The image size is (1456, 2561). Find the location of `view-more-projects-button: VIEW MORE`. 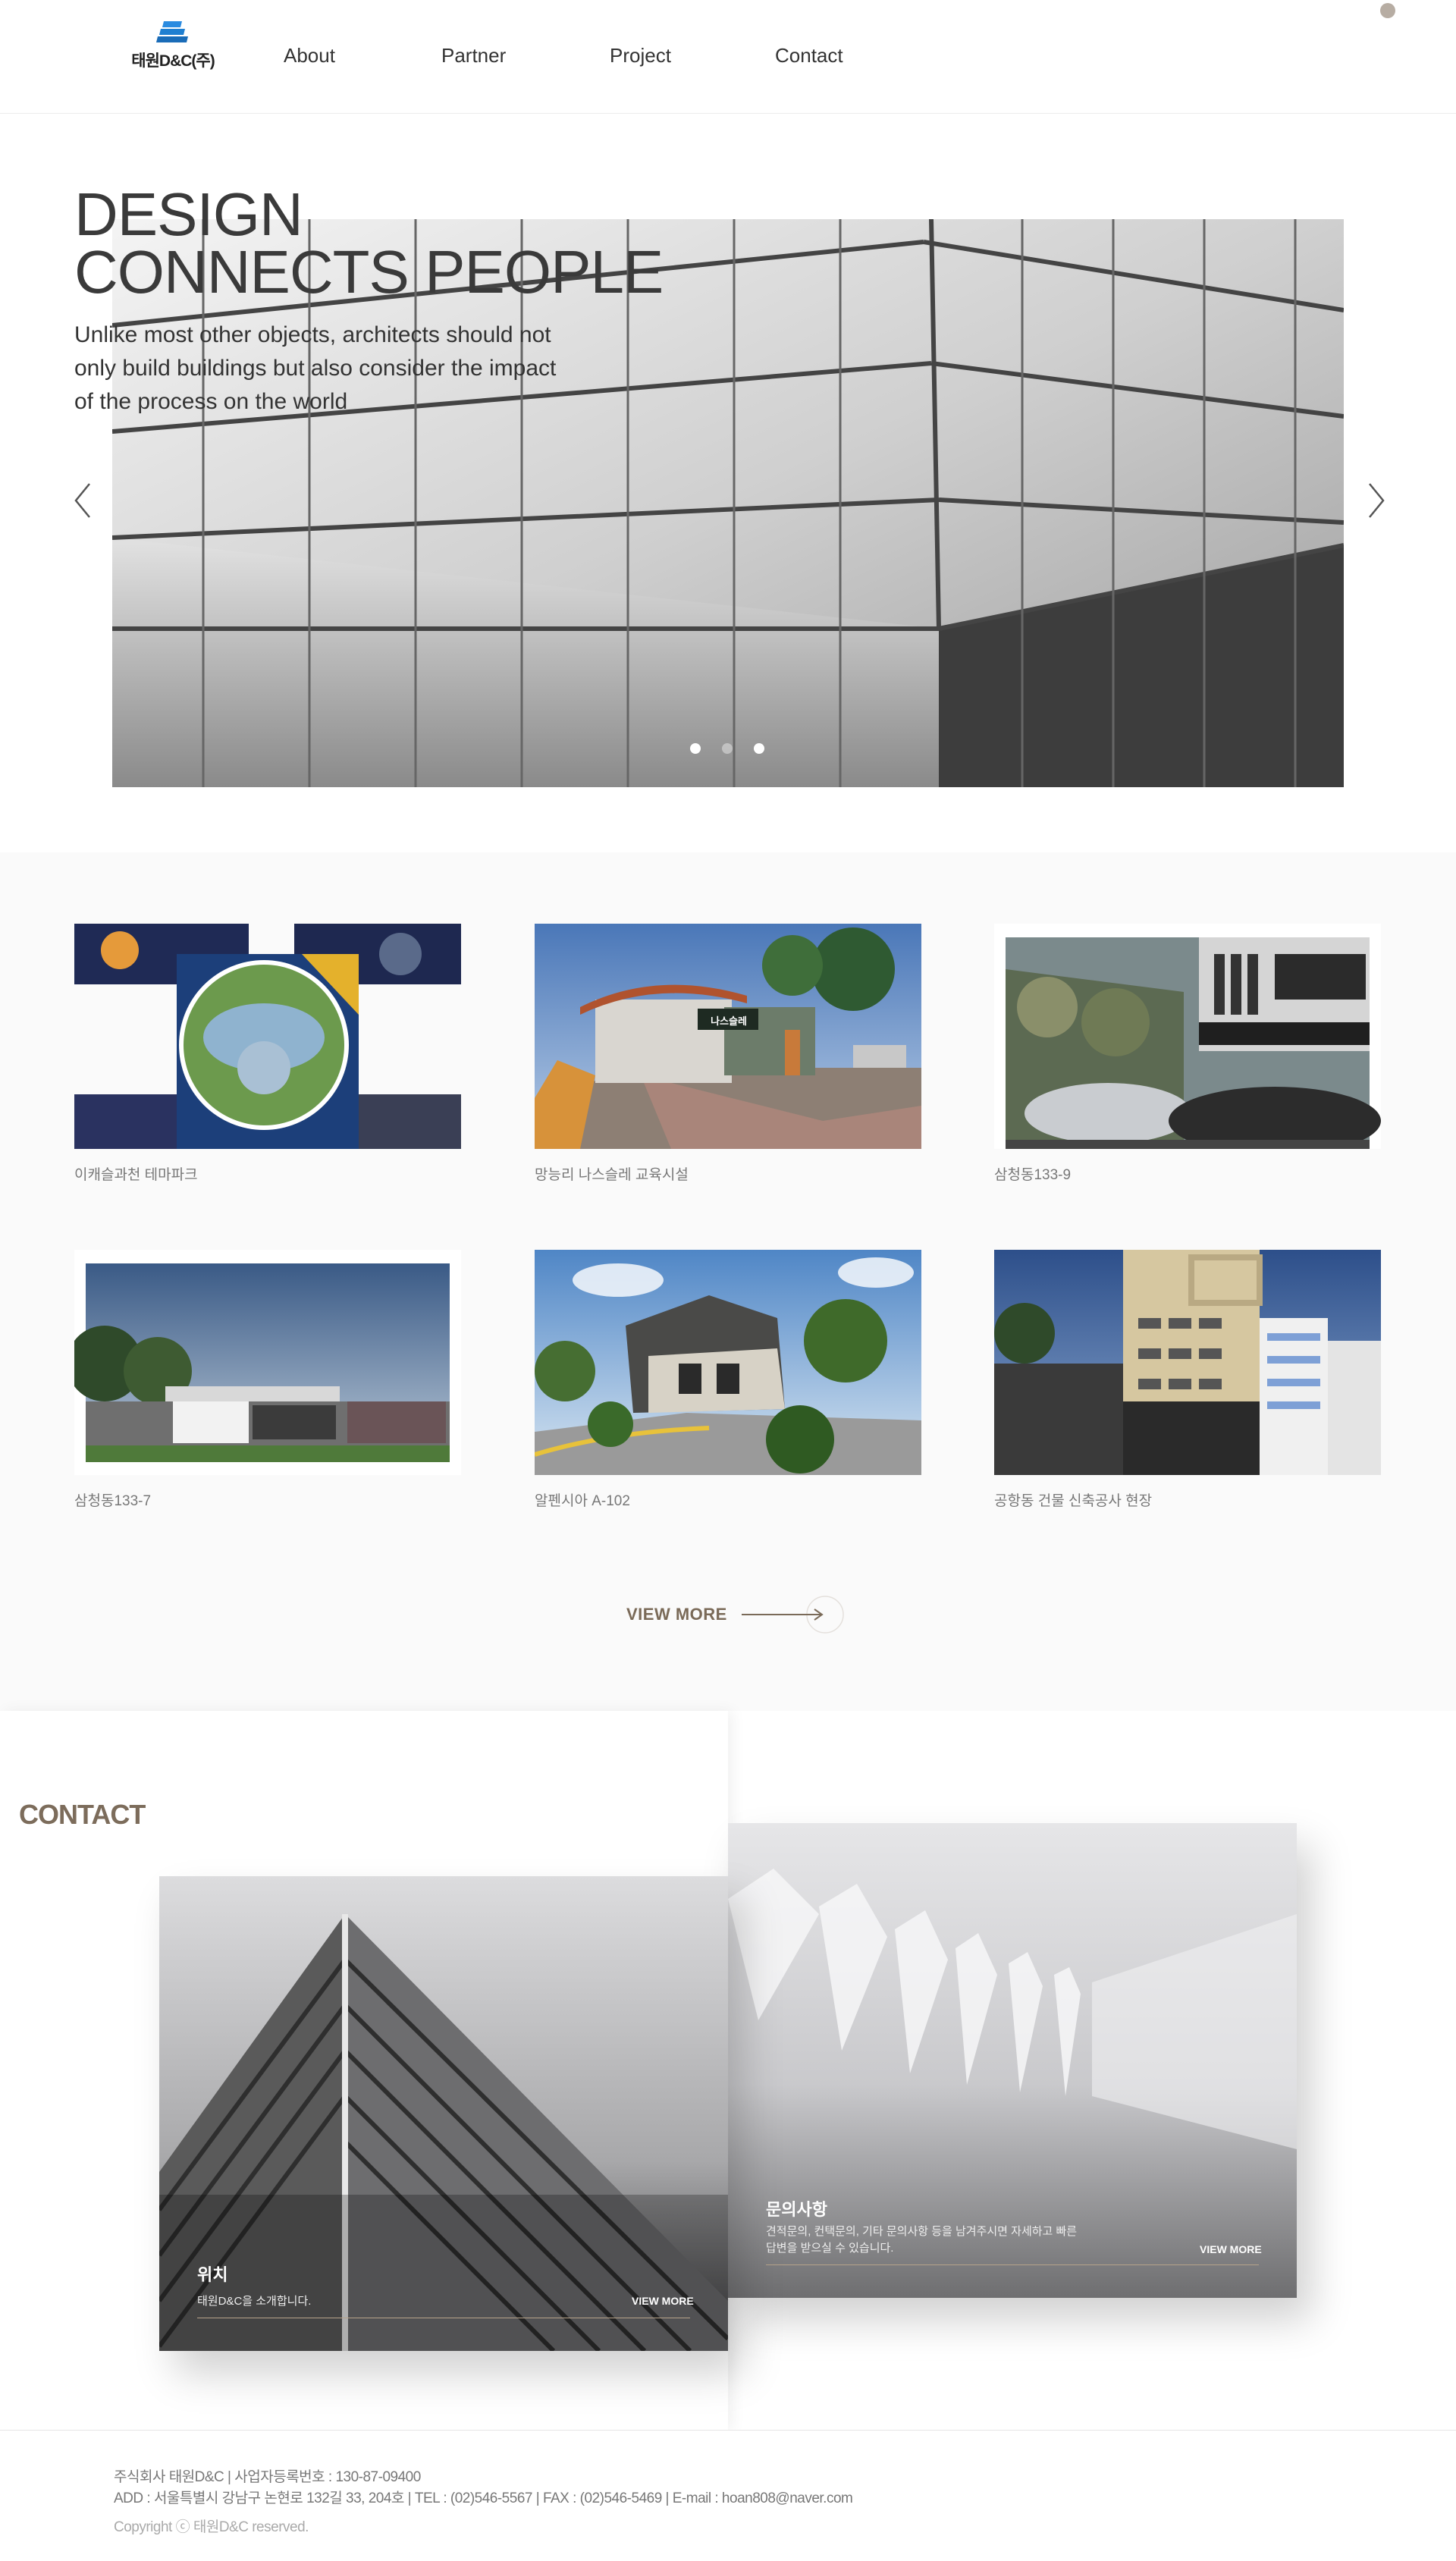

view-more-projects-button: VIEW MORE is located at coordinates (740, 1615).